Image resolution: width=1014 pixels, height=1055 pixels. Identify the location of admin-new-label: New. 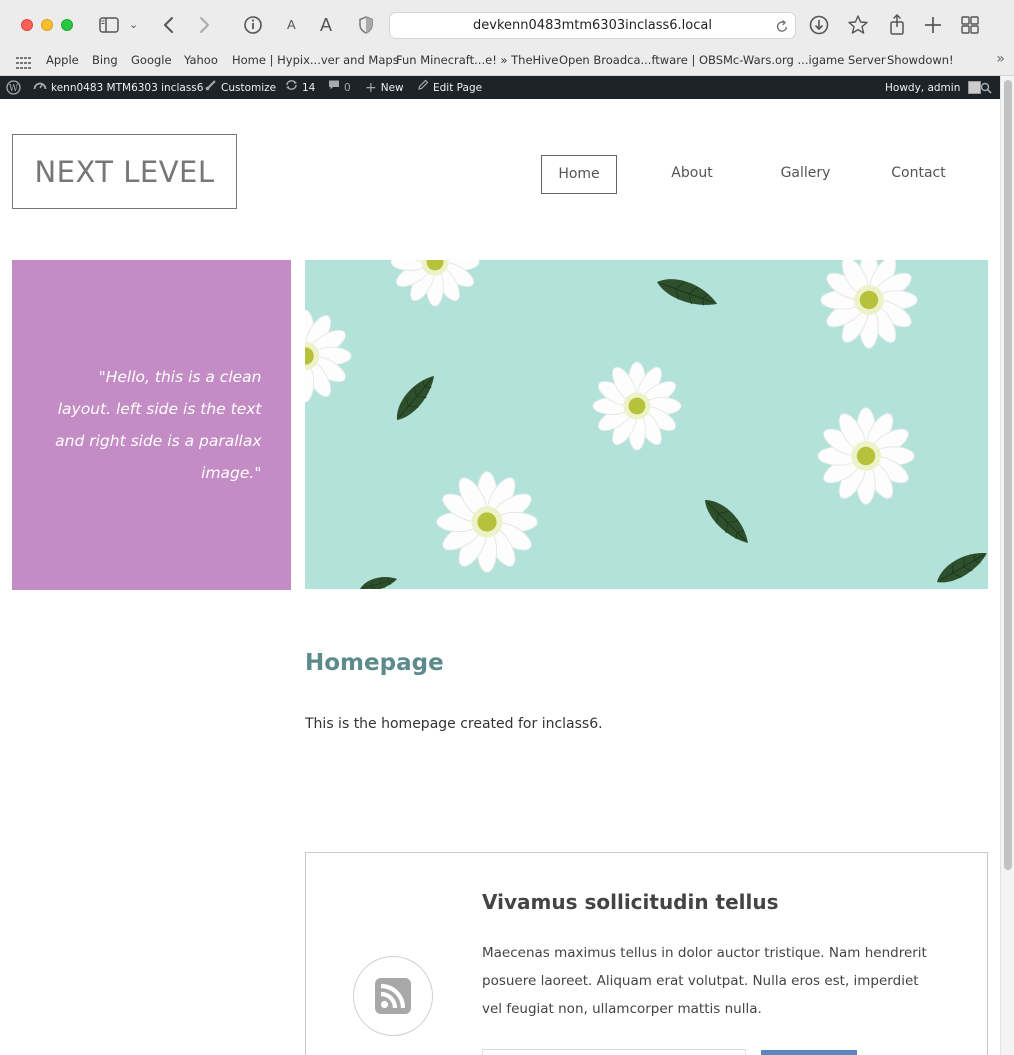
(392, 87).